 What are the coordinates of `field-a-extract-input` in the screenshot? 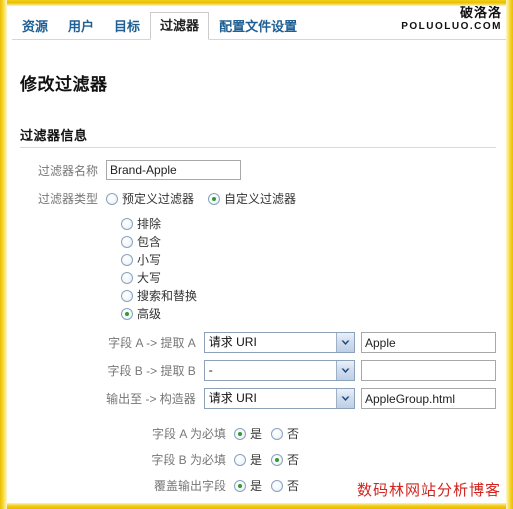 It's located at (428, 342).